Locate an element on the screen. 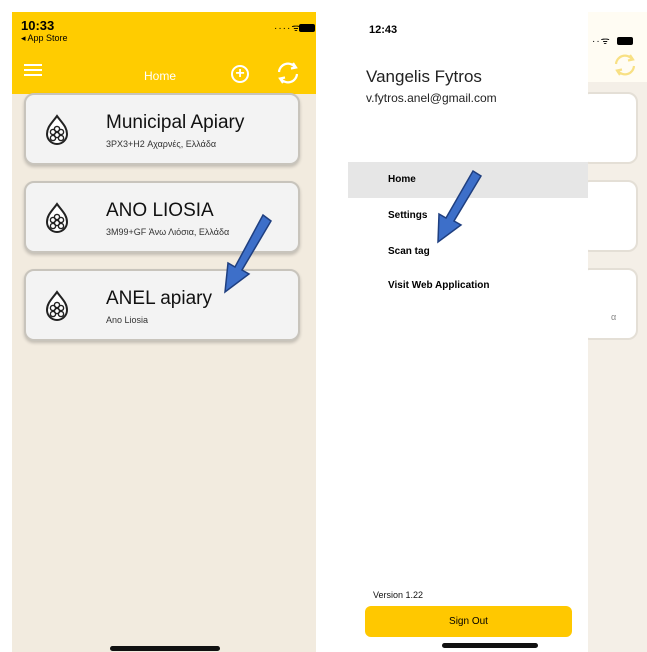 Image resolution: width=647 pixels, height=652 pixels. apiary-card-municipal: Municipal Apiary 3PX3+H2 Αχαρνές, Ελλάδα is located at coordinates (162, 129).